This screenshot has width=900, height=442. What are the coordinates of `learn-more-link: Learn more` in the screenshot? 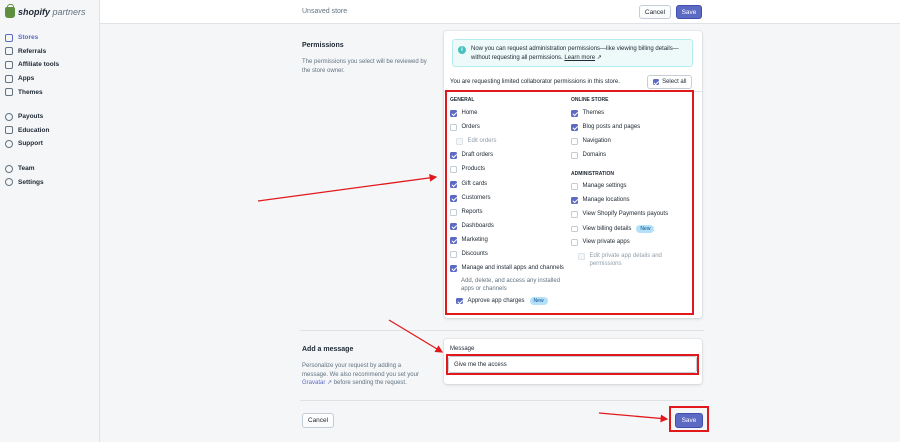 It's located at (579, 58).